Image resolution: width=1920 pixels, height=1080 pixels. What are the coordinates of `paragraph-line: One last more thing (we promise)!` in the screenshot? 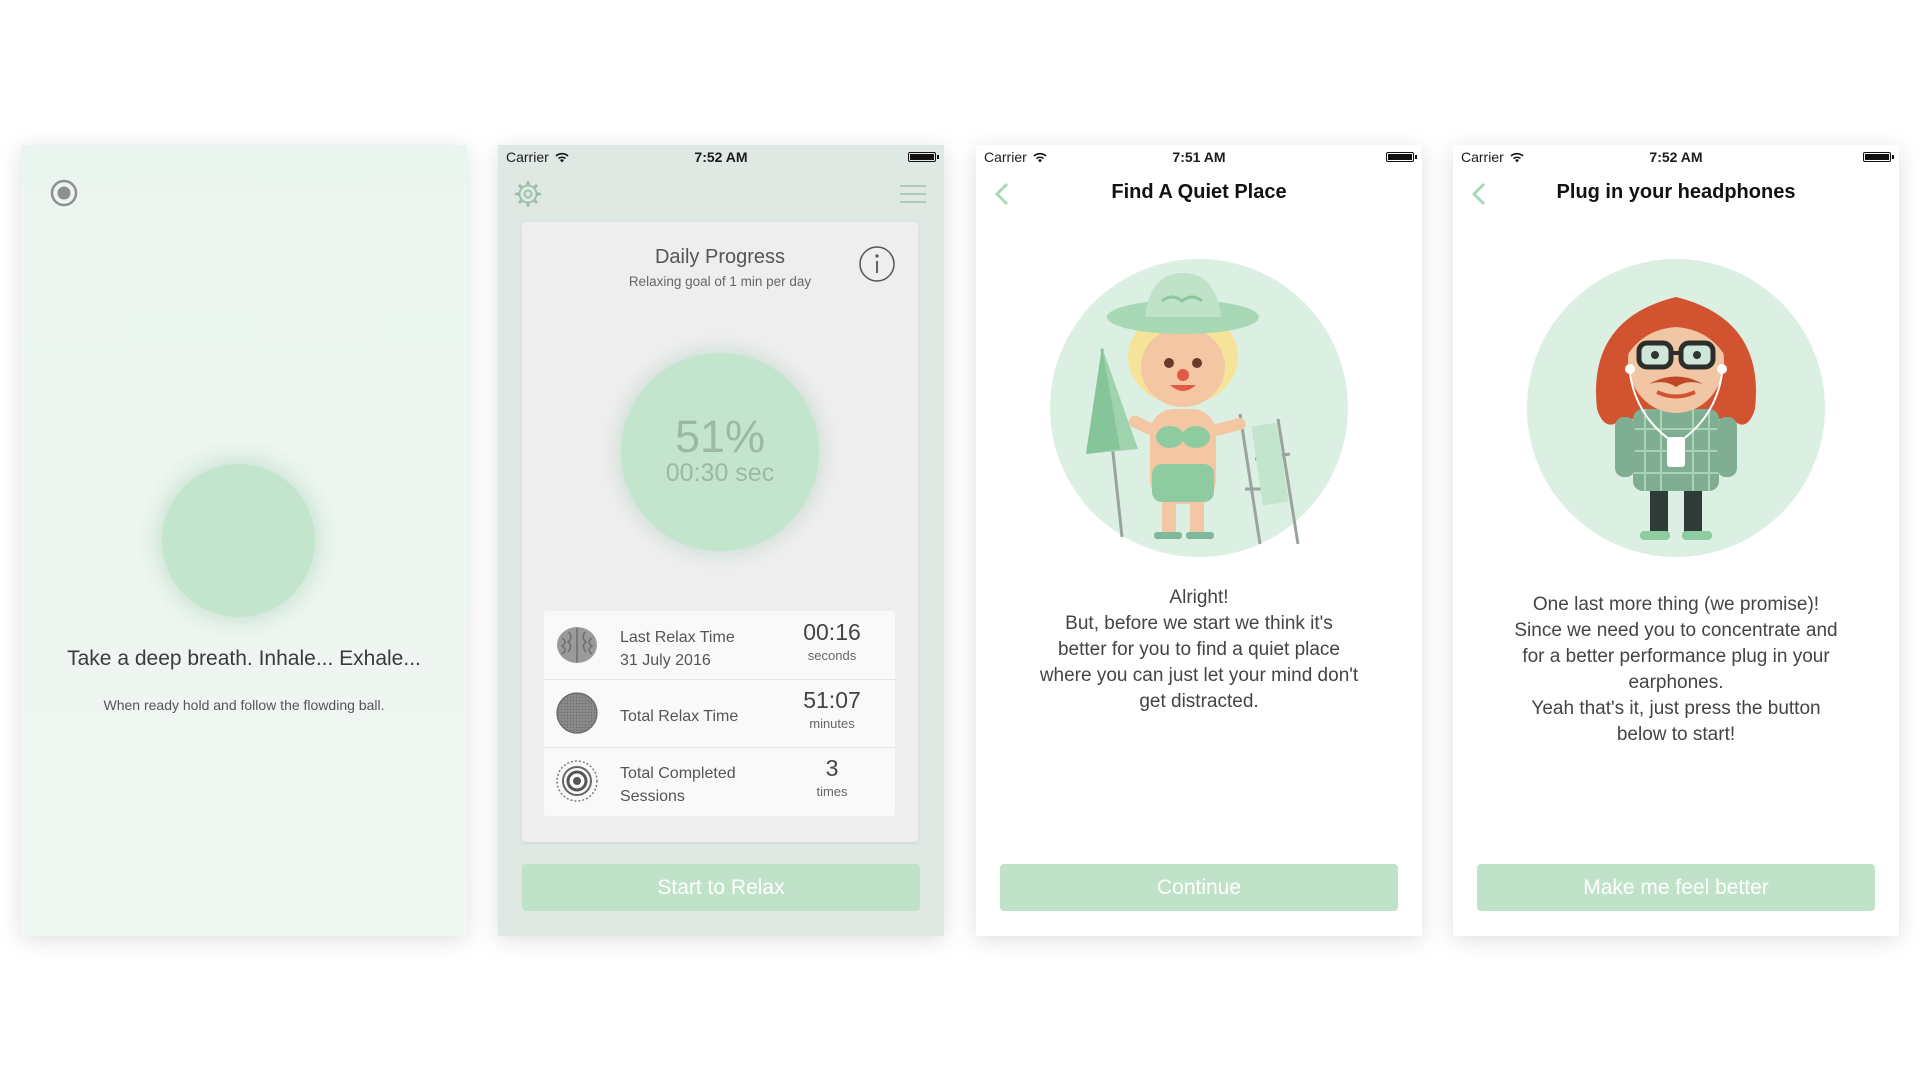 It's located at (1676, 604).